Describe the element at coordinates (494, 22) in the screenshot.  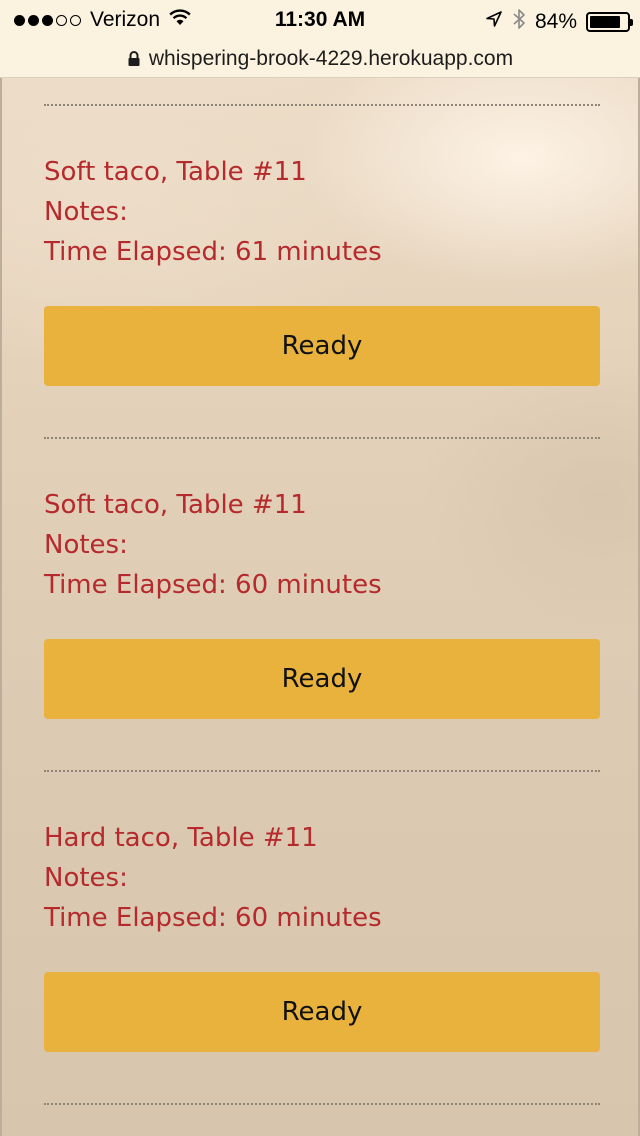
I see `location-arrow-icon` at that location.